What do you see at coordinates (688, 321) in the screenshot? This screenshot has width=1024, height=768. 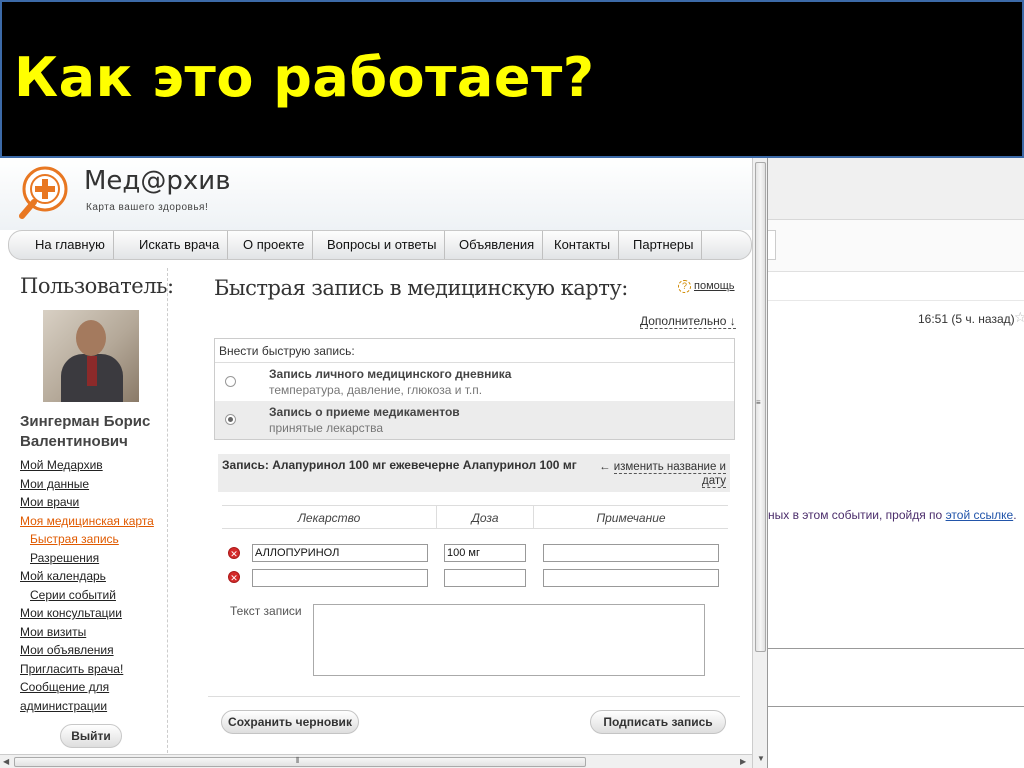 I see `more-toggle: Дополнительно ↓` at bounding box center [688, 321].